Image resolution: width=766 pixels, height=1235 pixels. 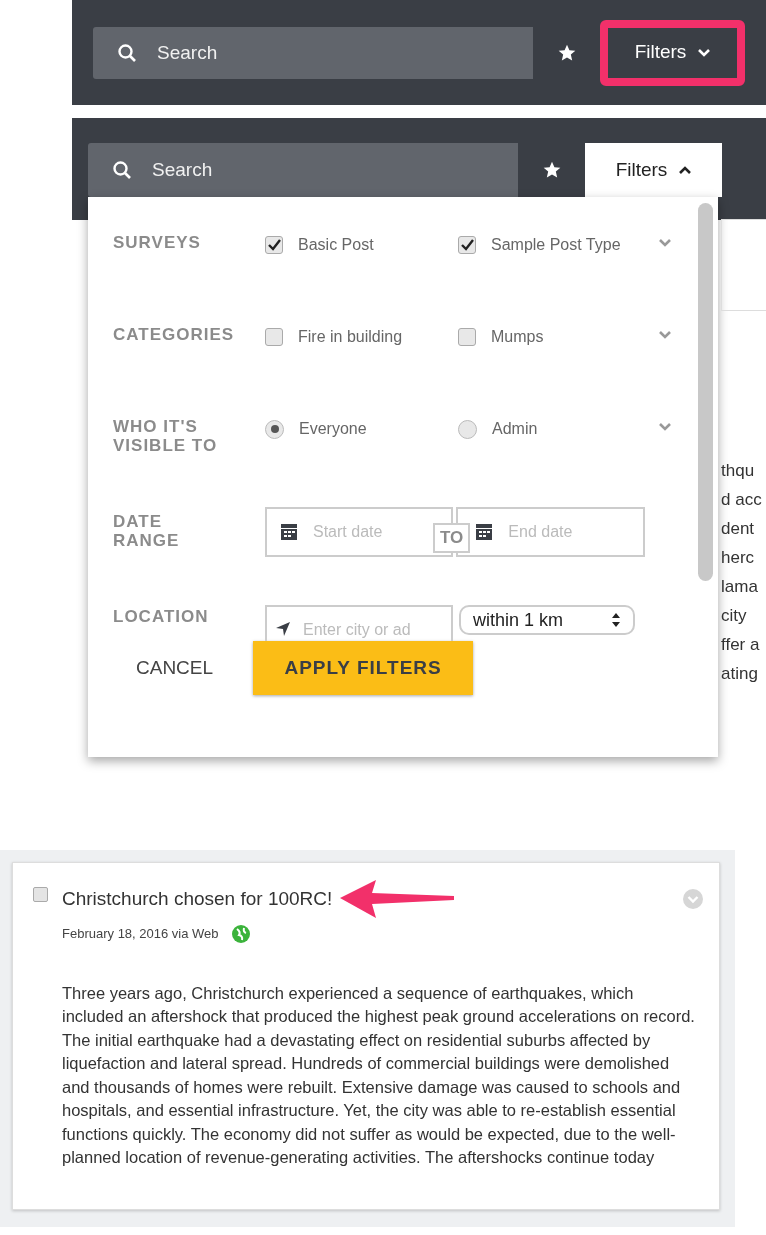 What do you see at coordinates (740, 587) in the screenshot?
I see `text-fragment: lama` at bounding box center [740, 587].